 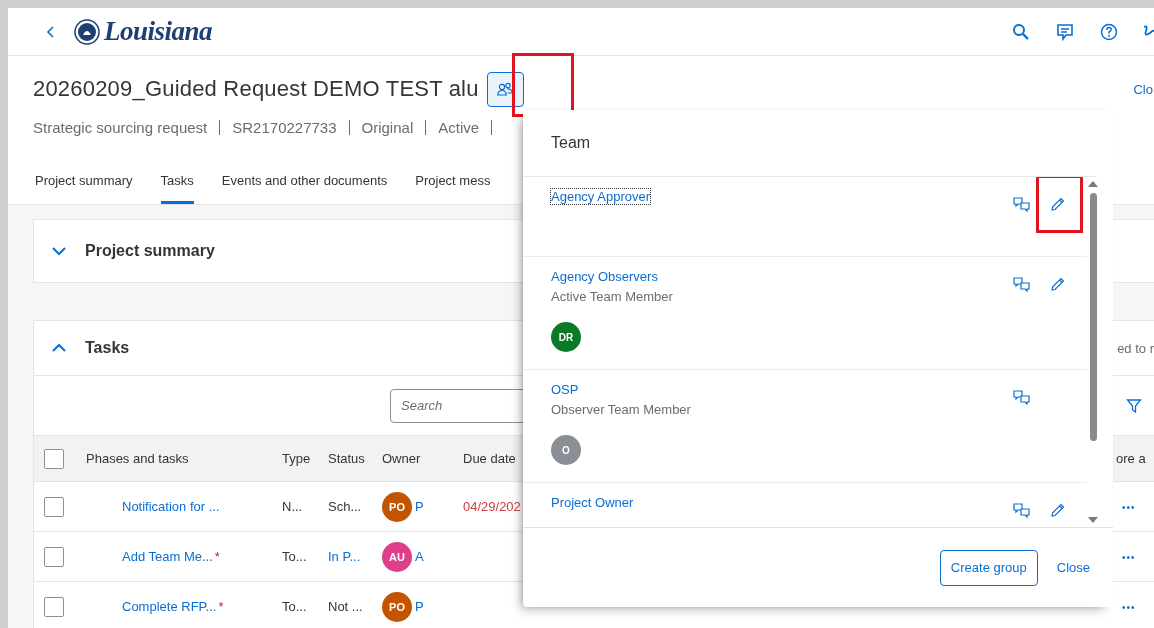 What do you see at coordinates (1021, 31) in the screenshot?
I see `search-icon` at bounding box center [1021, 31].